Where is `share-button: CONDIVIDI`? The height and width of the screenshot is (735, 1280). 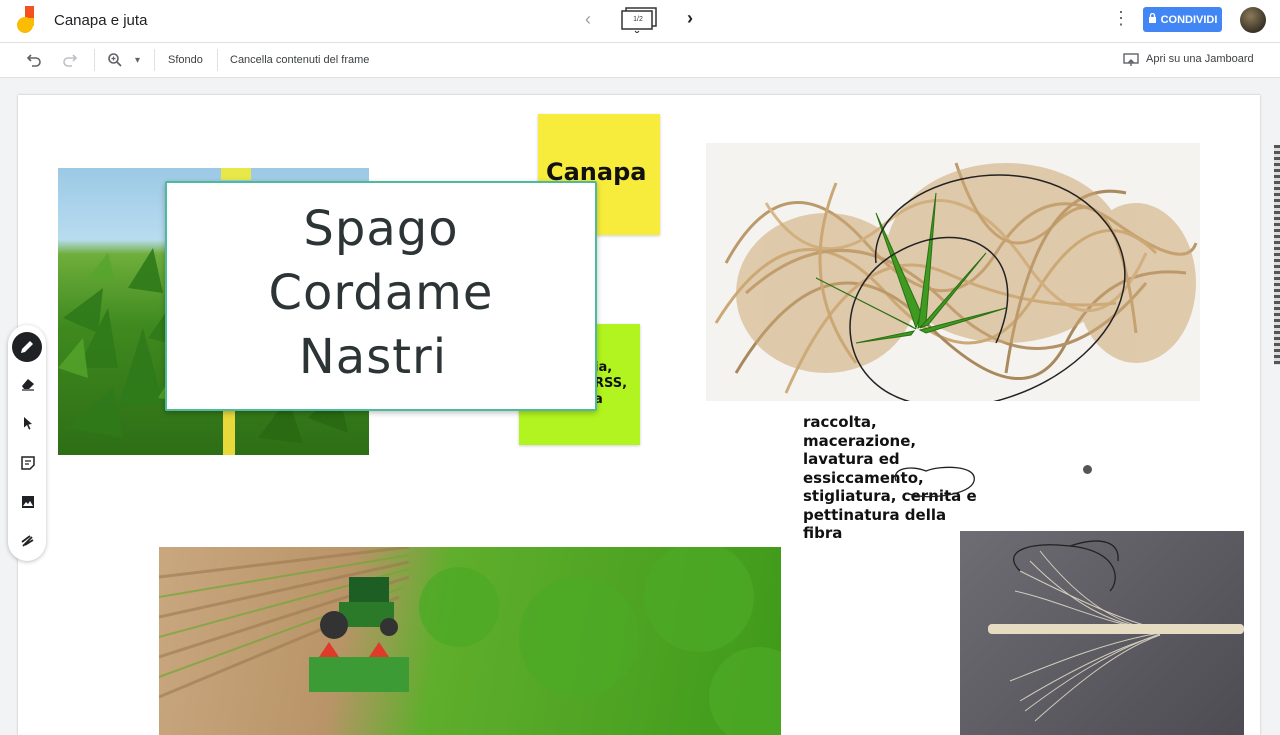
share-button: CONDIVIDI is located at coordinates (1182, 19).